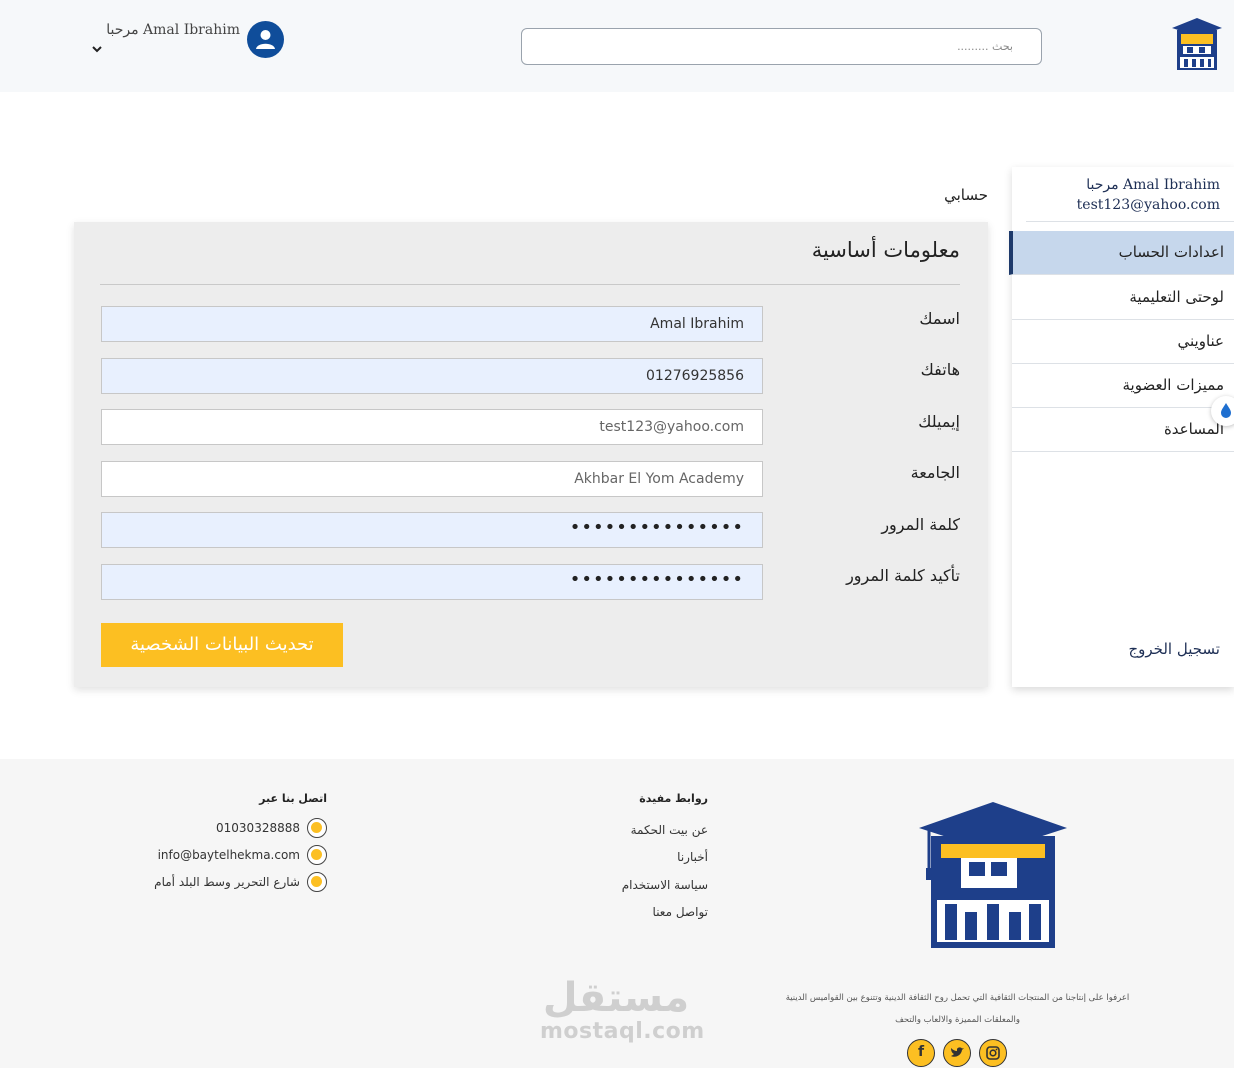 This screenshot has width=1234, height=1071. Describe the element at coordinates (317, 855) in the screenshot. I see `mail-icon` at that location.